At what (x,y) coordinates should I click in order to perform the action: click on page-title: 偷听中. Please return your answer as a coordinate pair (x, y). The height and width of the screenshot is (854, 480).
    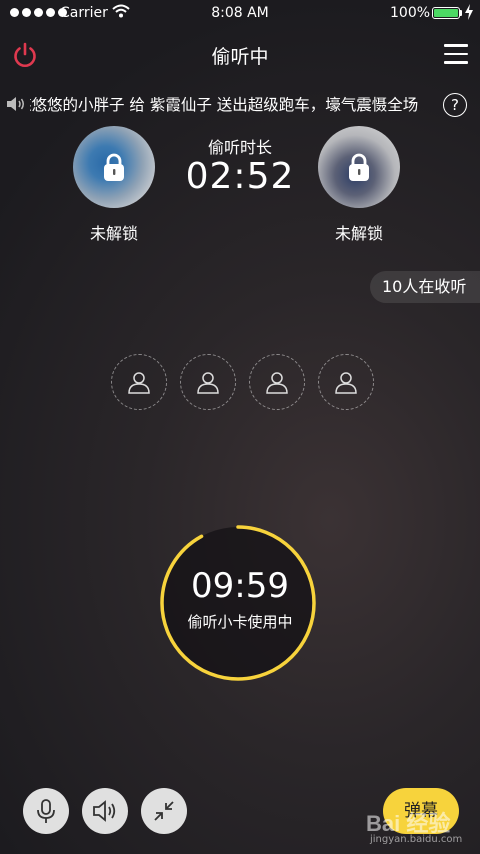
    Looking at the image, I should click on (240, 57).